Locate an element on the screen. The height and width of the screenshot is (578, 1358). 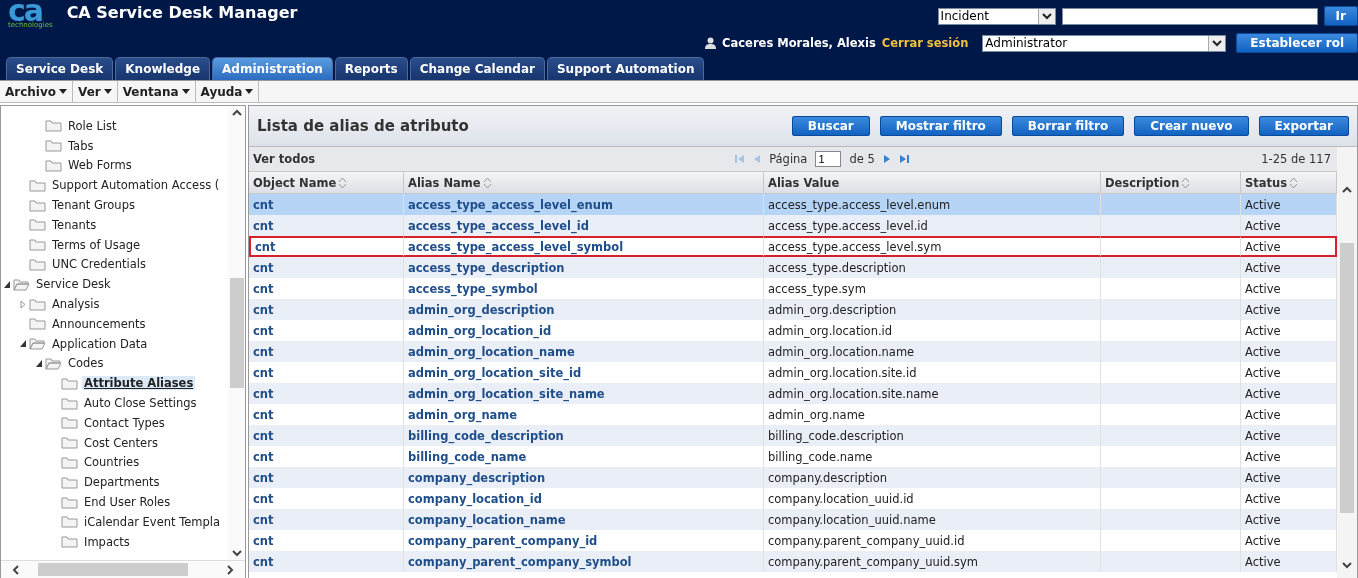
last-page-icon is located at coordinates (903, 159).